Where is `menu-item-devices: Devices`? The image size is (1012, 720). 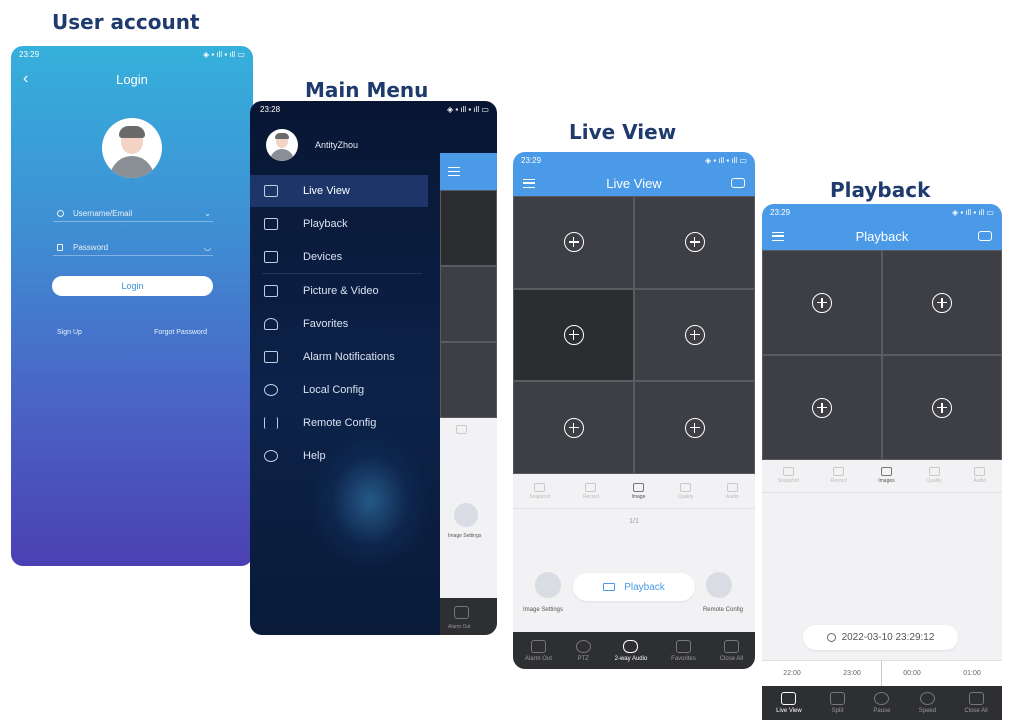 menu-item-devices: Devices is located at coordinates (339, 257).